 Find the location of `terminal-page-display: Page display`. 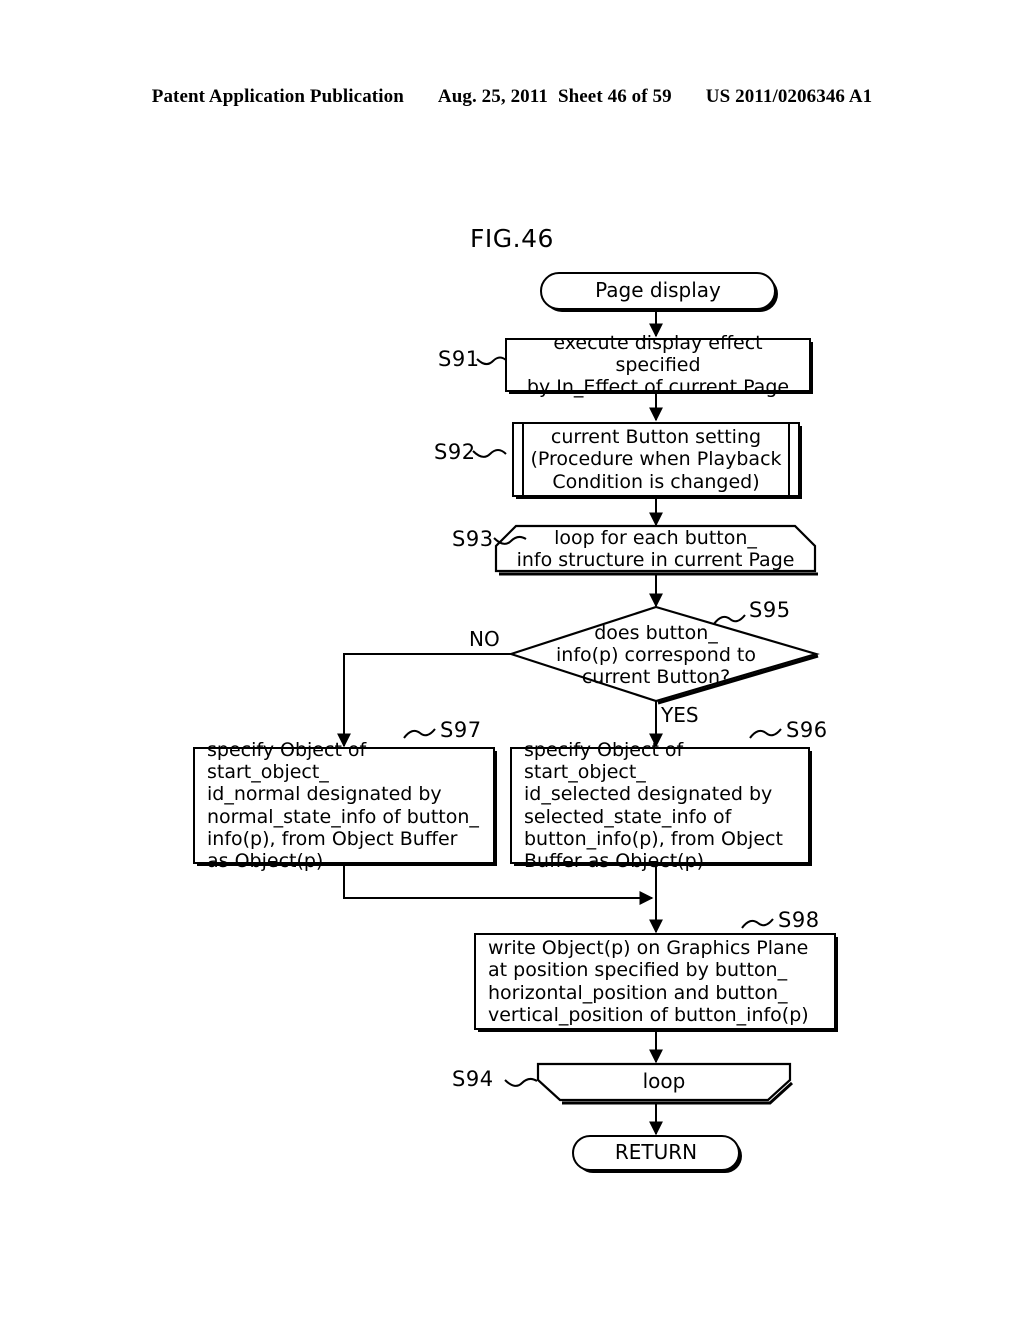

terminal-page-display: Page display is located at coordinates (658, 291).